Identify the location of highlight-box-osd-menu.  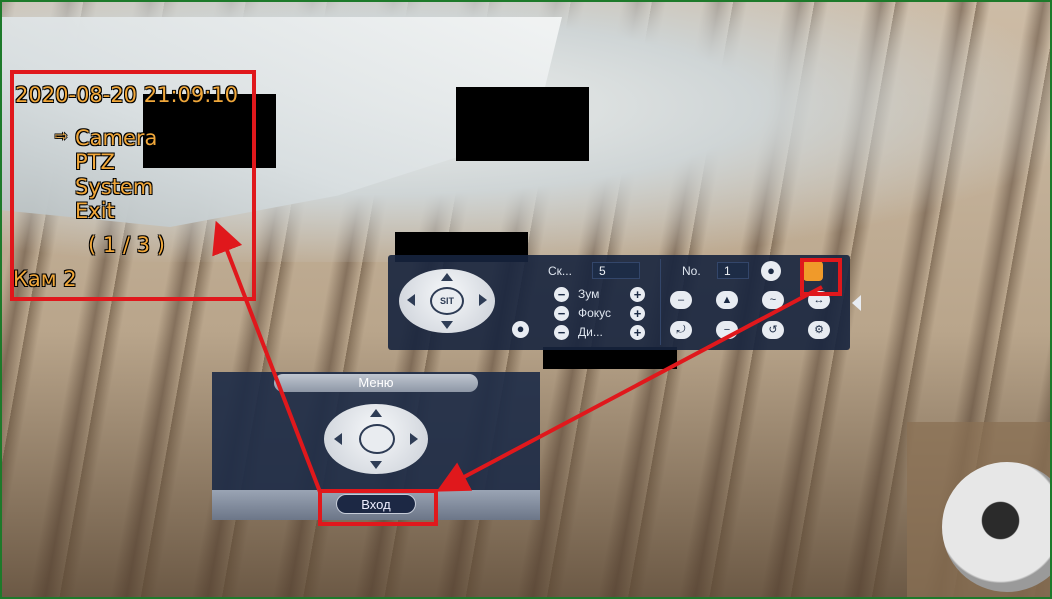
(133, 185).